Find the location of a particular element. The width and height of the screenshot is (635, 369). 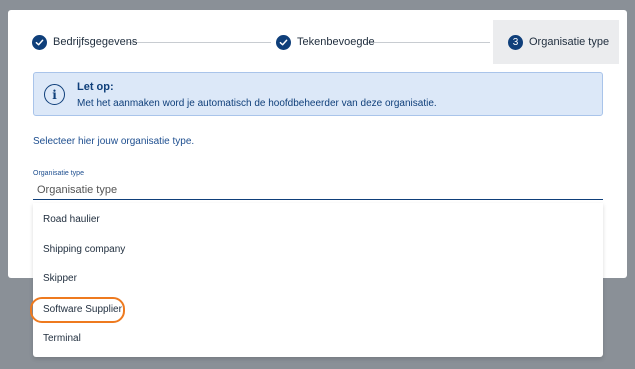

instruction-text: Selecteer hier jouw organisatie type. is located at coordinates (114, 141).